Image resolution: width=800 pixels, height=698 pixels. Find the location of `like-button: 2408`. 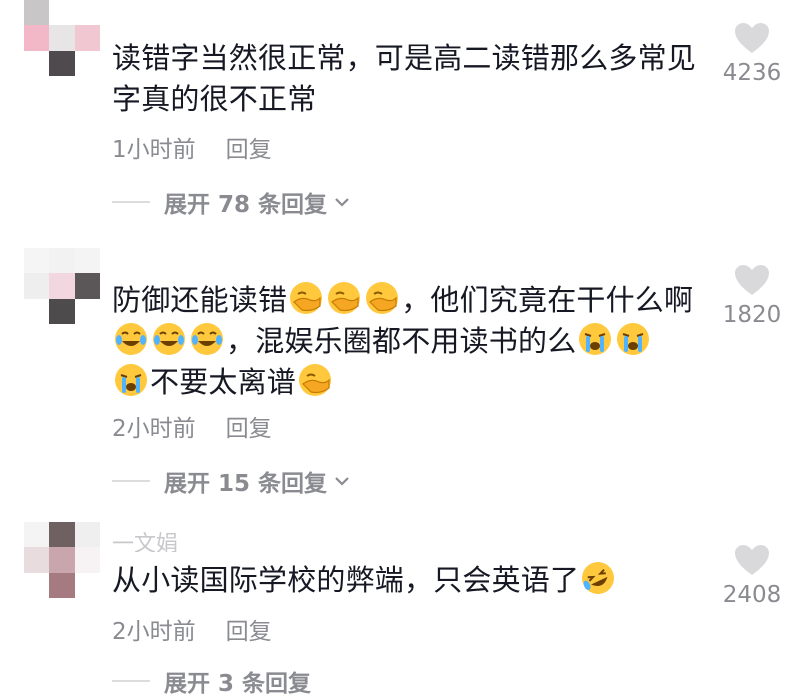

like-button: 2408 is located at coordinates (752, 576).